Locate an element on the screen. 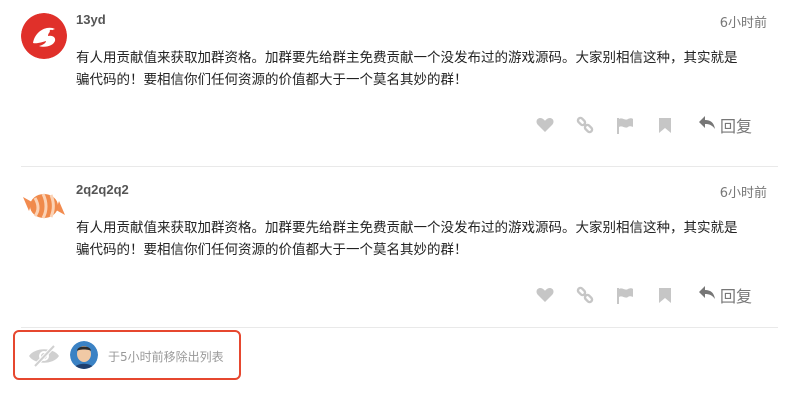  unlisted-notice: 于5小时前移除出列表 is located at coordinates (127, 355).